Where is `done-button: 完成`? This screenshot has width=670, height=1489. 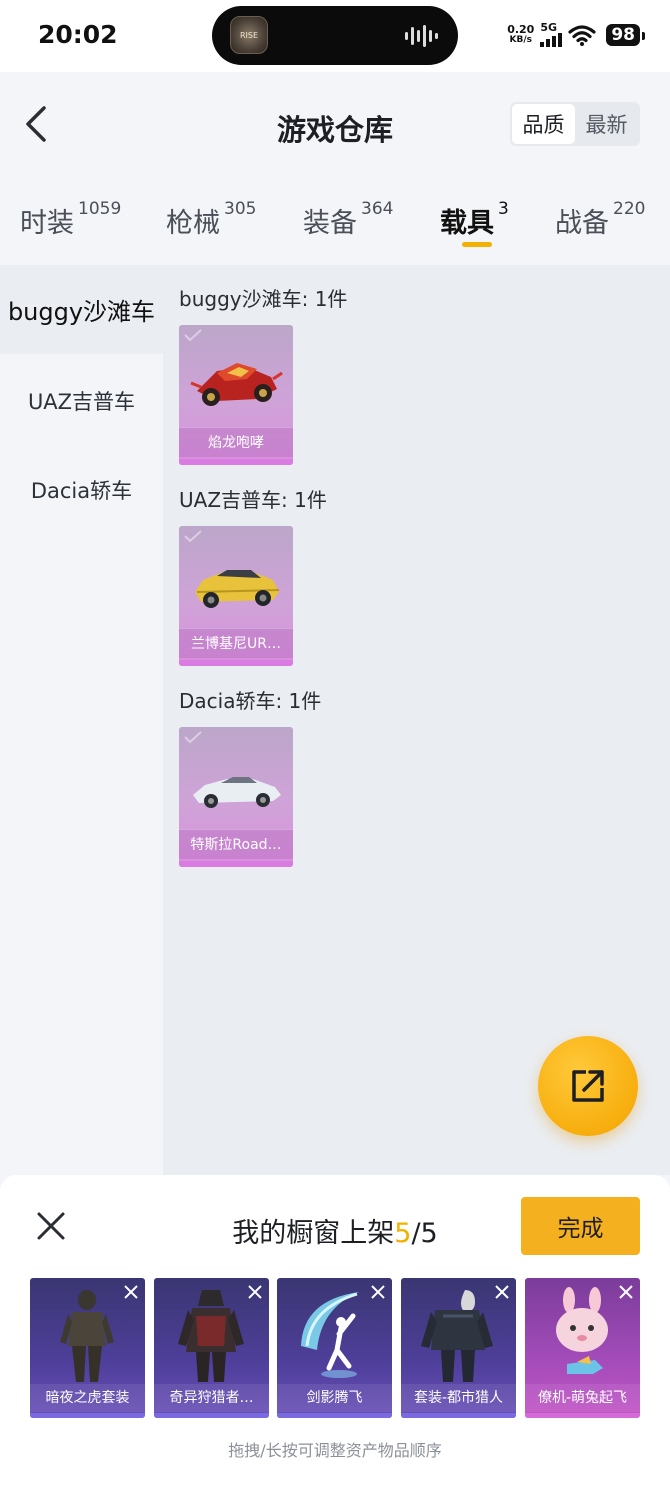 done-button: 完成 is located at coordinates (580, 1226).